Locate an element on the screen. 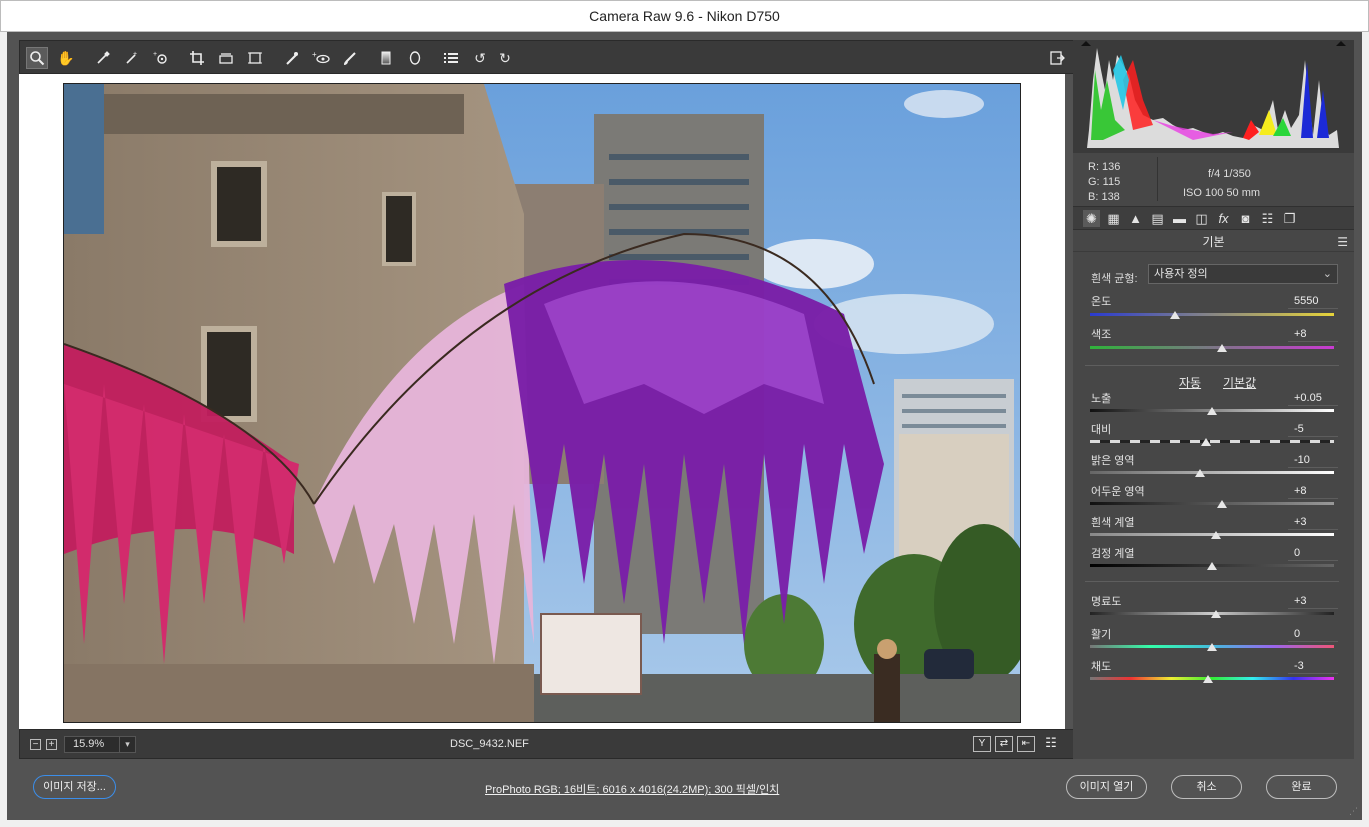 This screenshot has width=1369, height=827. clarity-slider-thumb is located at coordinates (1215, 614).